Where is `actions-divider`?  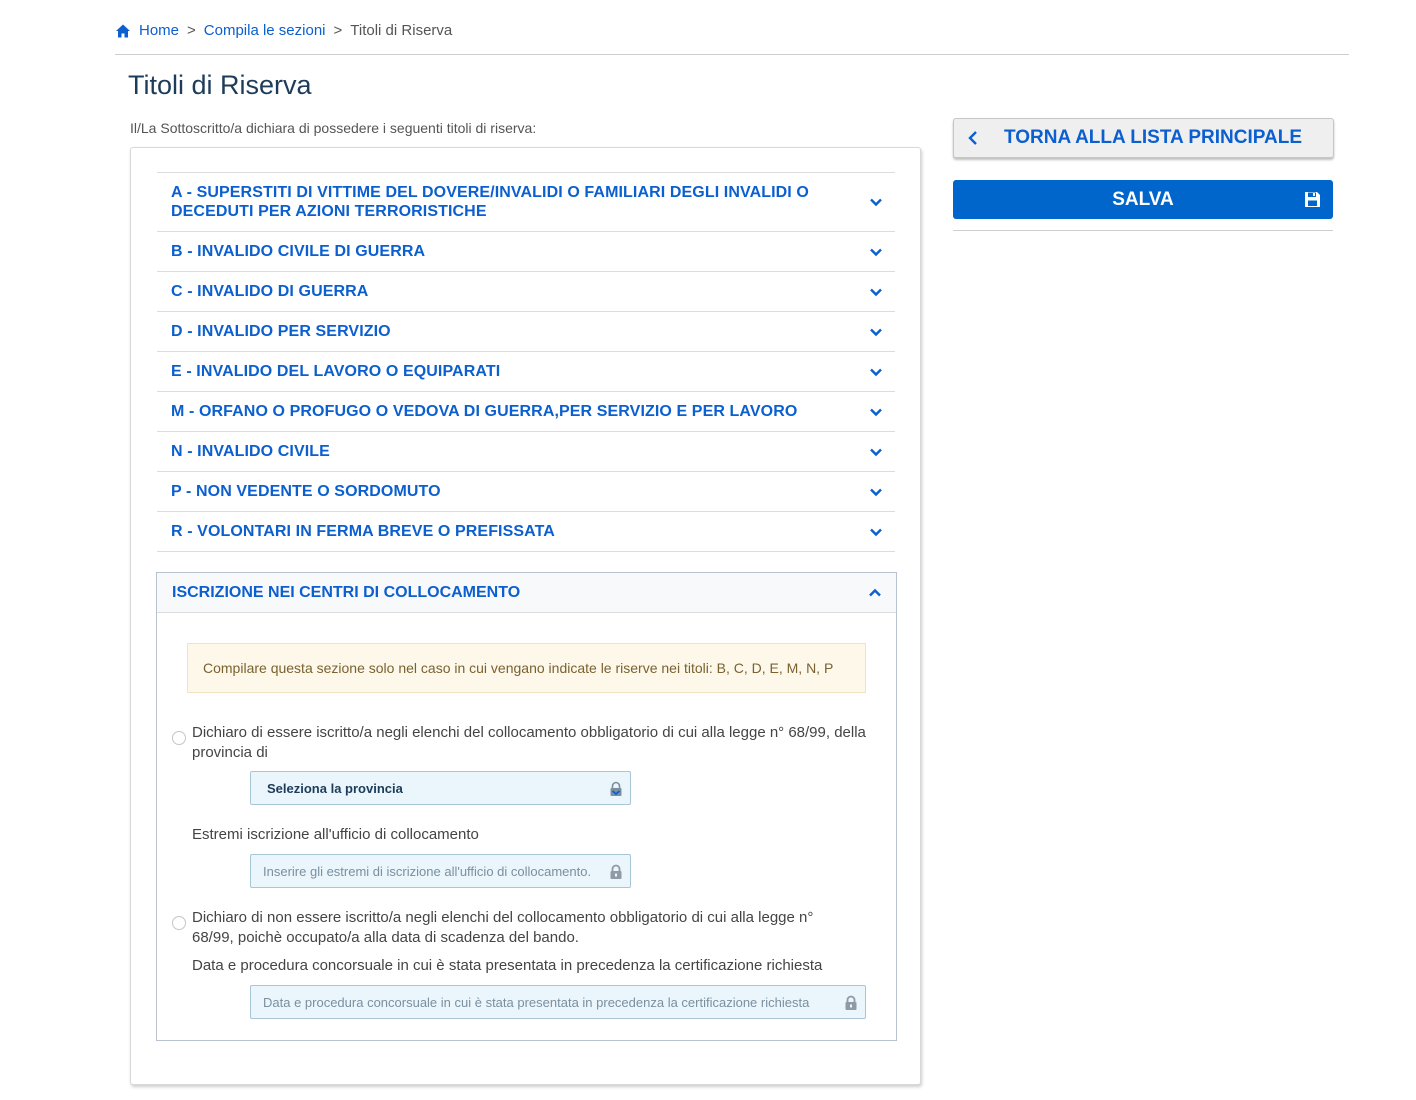 actions-divider is located at coordinates (1143, 230).